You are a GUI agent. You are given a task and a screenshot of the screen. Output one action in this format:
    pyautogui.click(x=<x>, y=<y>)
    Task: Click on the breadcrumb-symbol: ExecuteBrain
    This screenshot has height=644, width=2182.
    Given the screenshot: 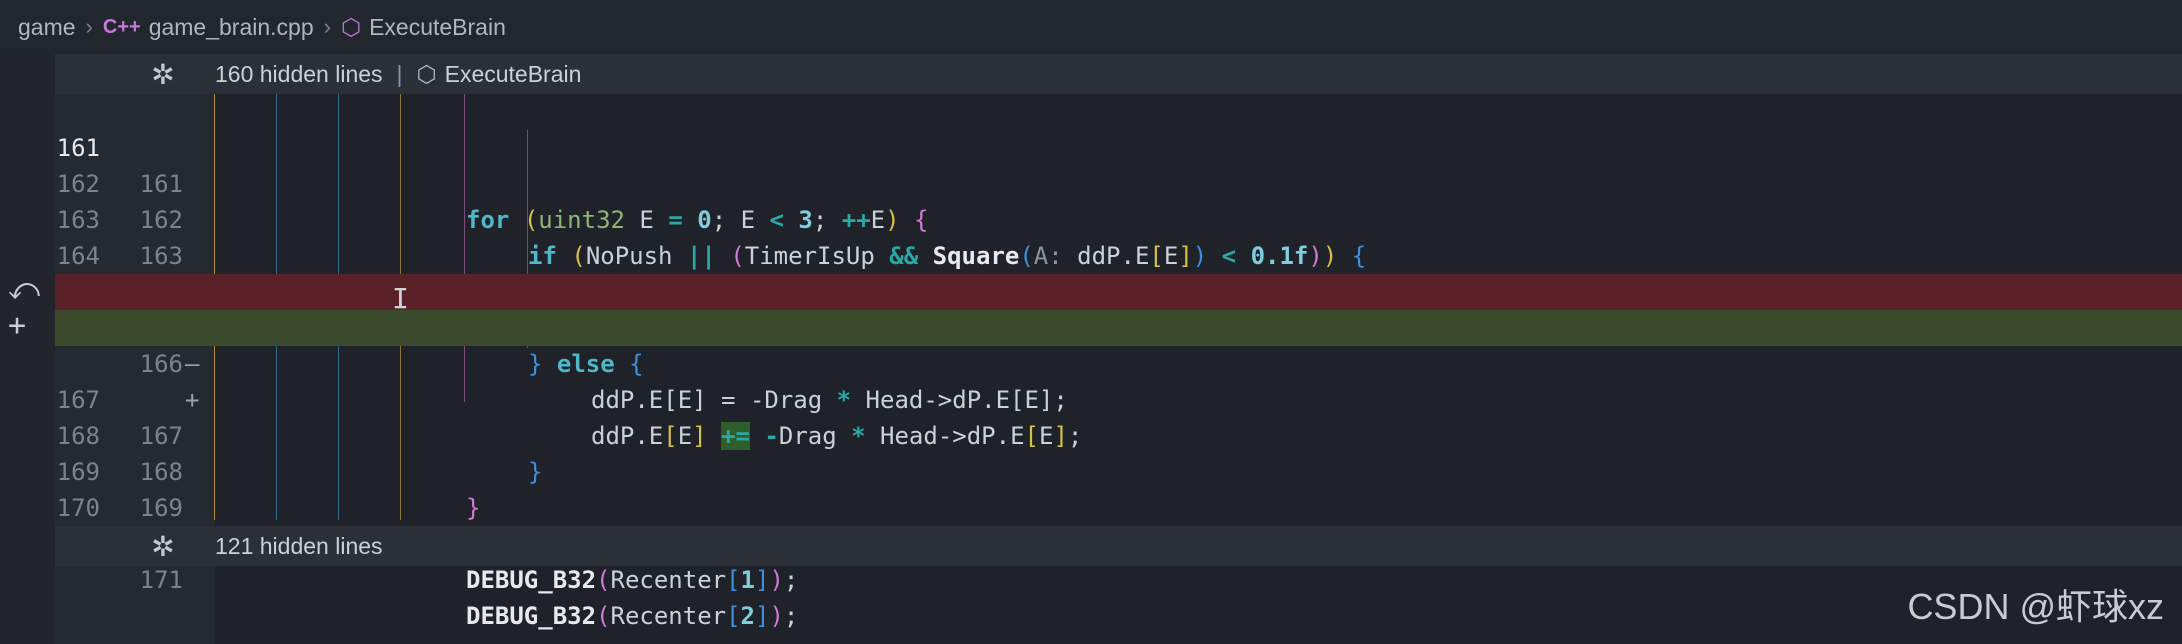 What is the action you would take?
    pyautogui.click(x=437, y=27)
    